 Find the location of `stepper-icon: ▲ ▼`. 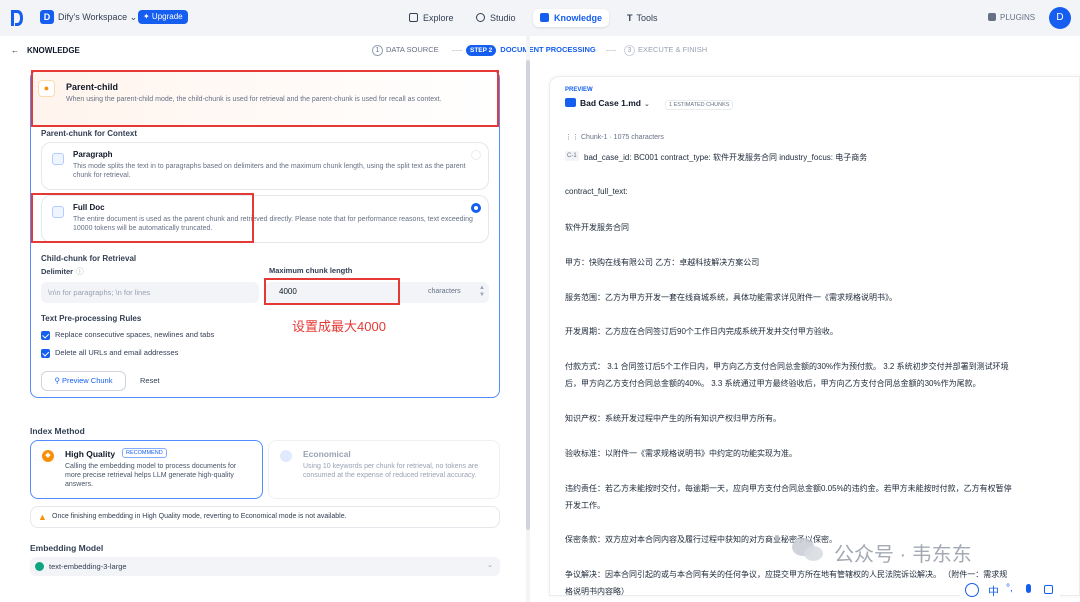

stepper-icon: ▲ ▼ is located at coordinates (482, 292).